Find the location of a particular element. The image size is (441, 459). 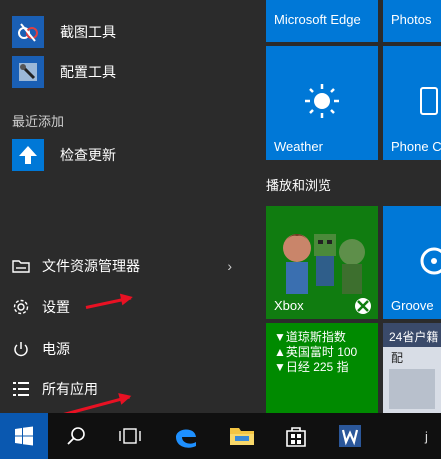

finance-line: ▼道琼斯指数 is located at coordinates (310, 337).